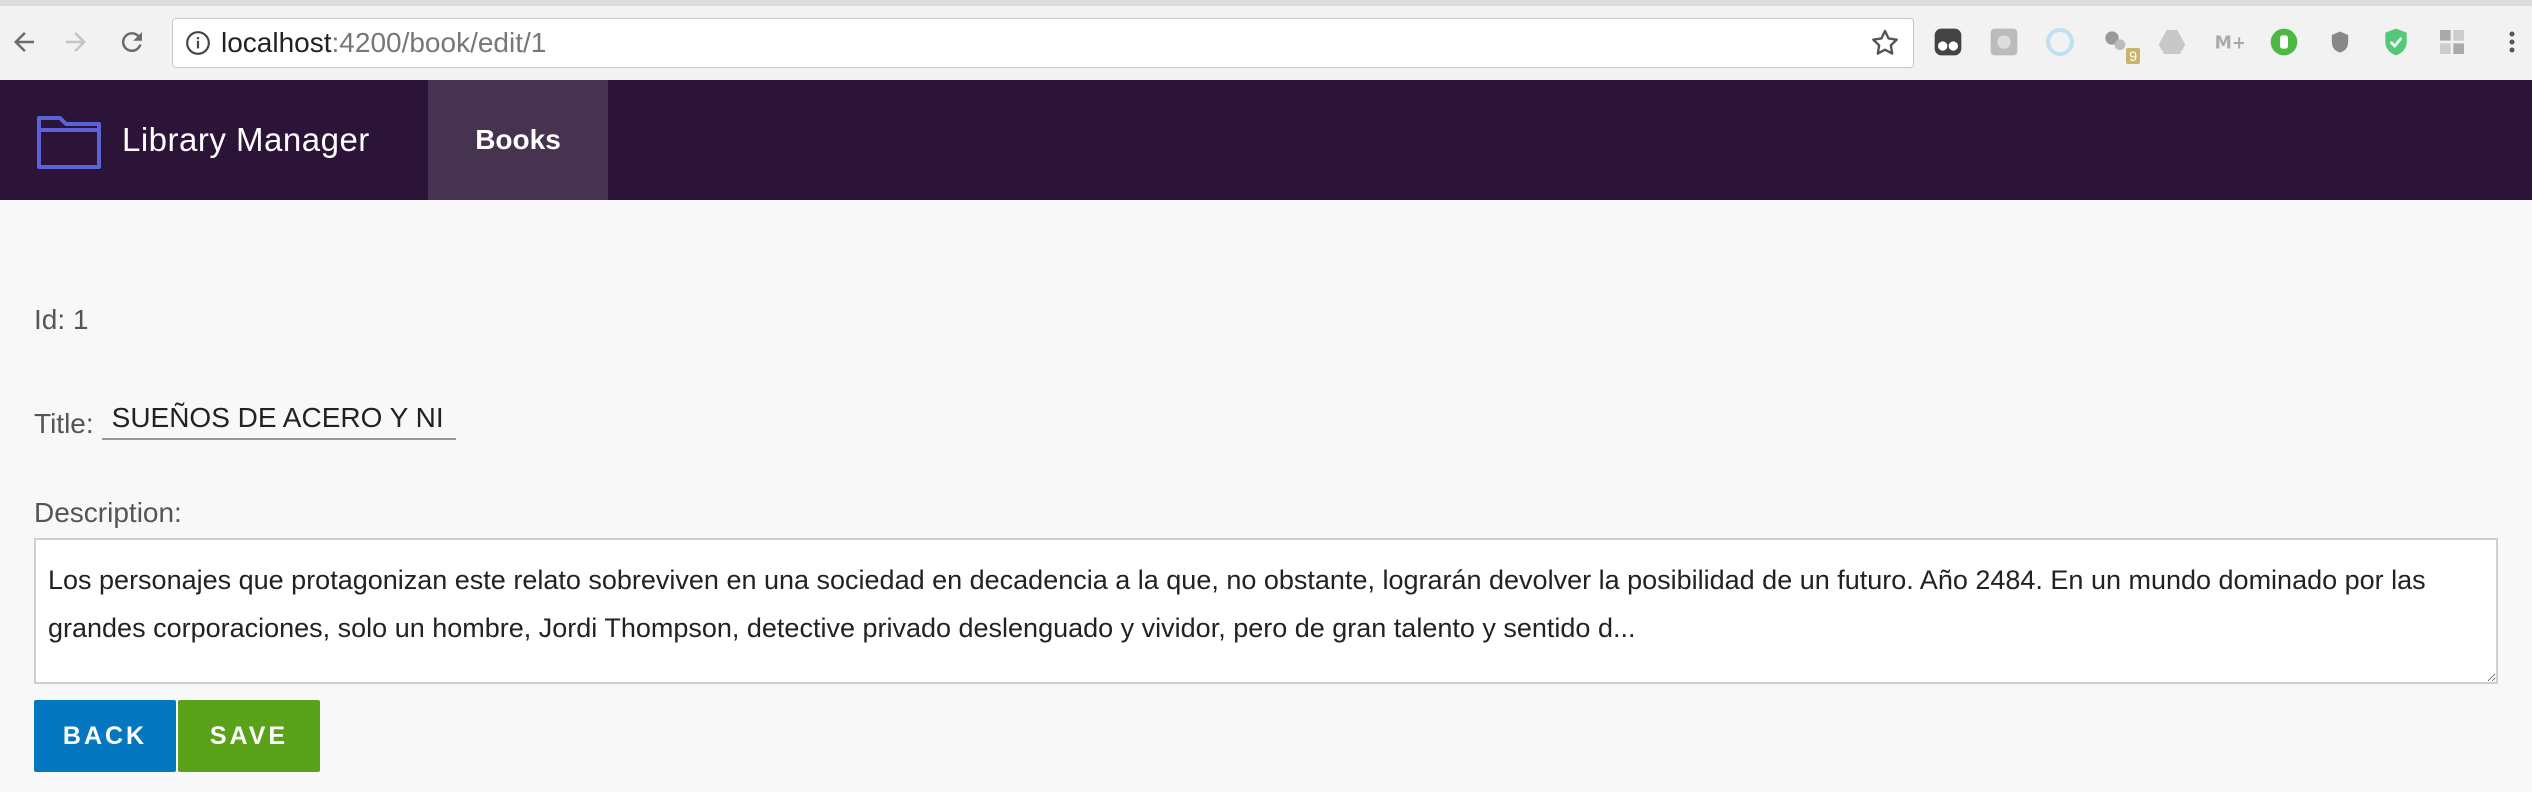 The height and width of the screenshot is (792, 2532). I want to click on extension-badge: 9, so click(2133, 56).